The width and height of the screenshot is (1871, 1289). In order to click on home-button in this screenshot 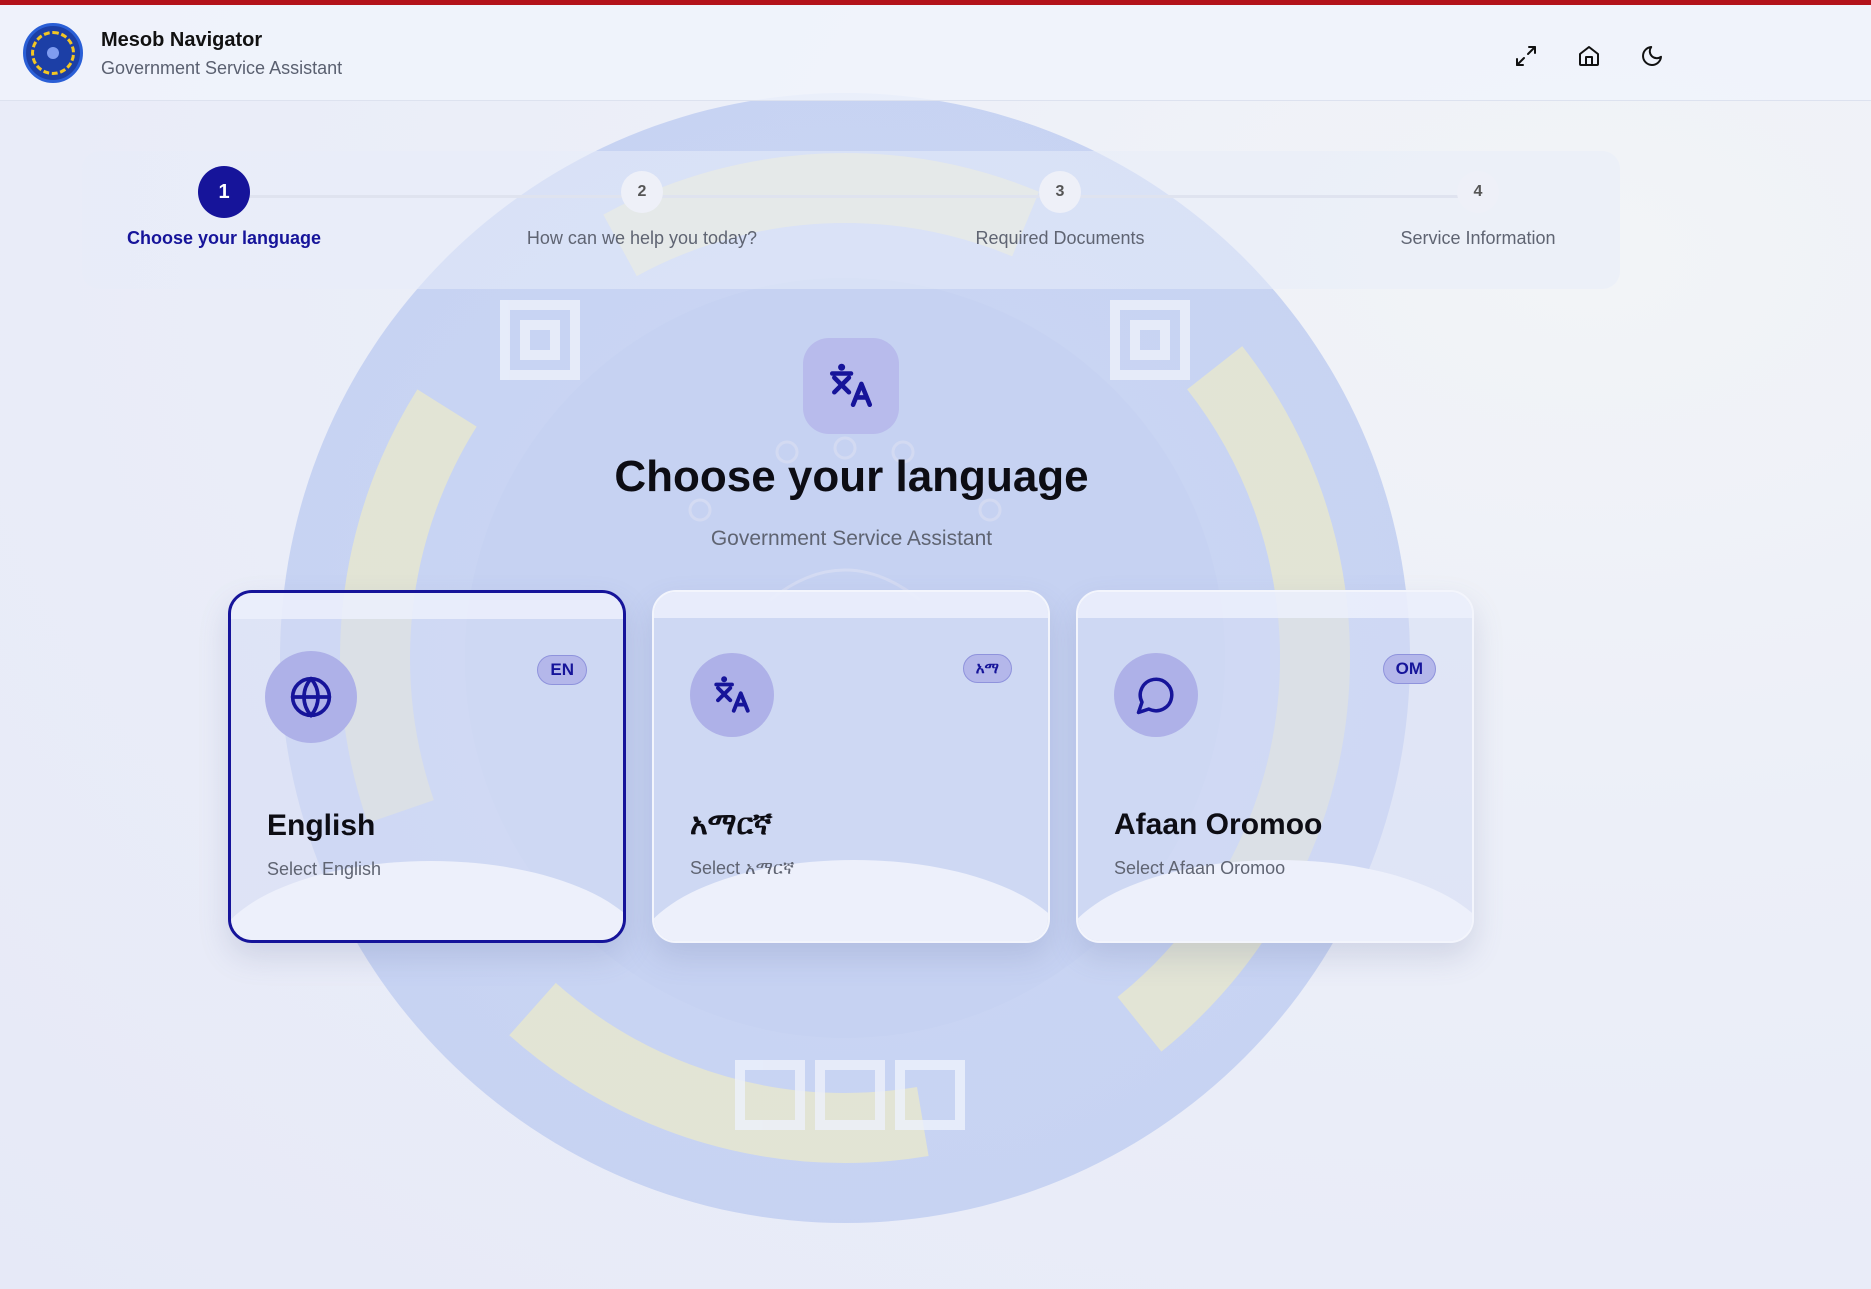, I will do `click(1589, 56)`.